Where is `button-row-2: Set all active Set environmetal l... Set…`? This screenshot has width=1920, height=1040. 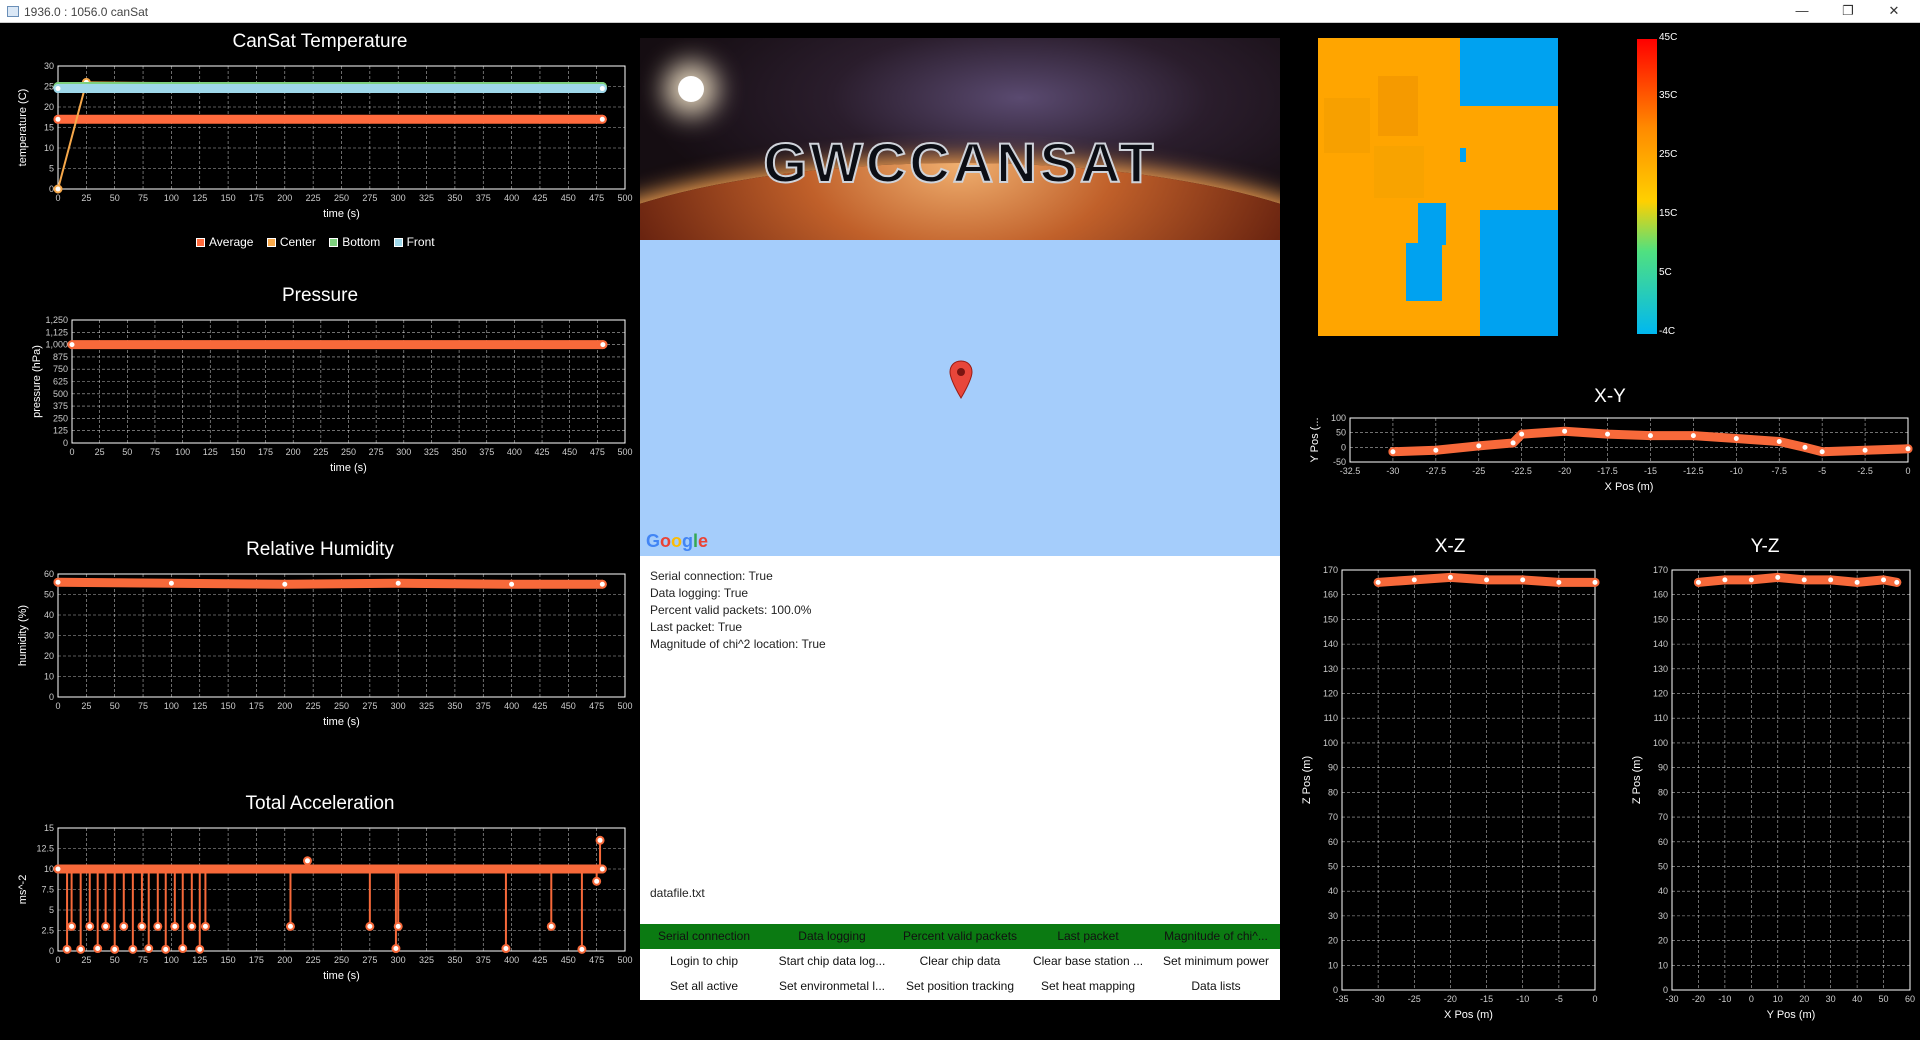 button-row-2: Set all active Set environmetal l... Set… is located at coordinates (960, 986).